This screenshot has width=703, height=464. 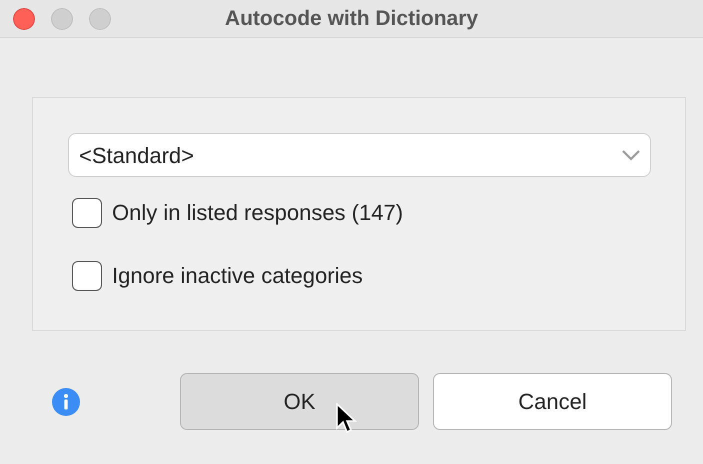 I want to click on close-button, so click(x=24, y=19).